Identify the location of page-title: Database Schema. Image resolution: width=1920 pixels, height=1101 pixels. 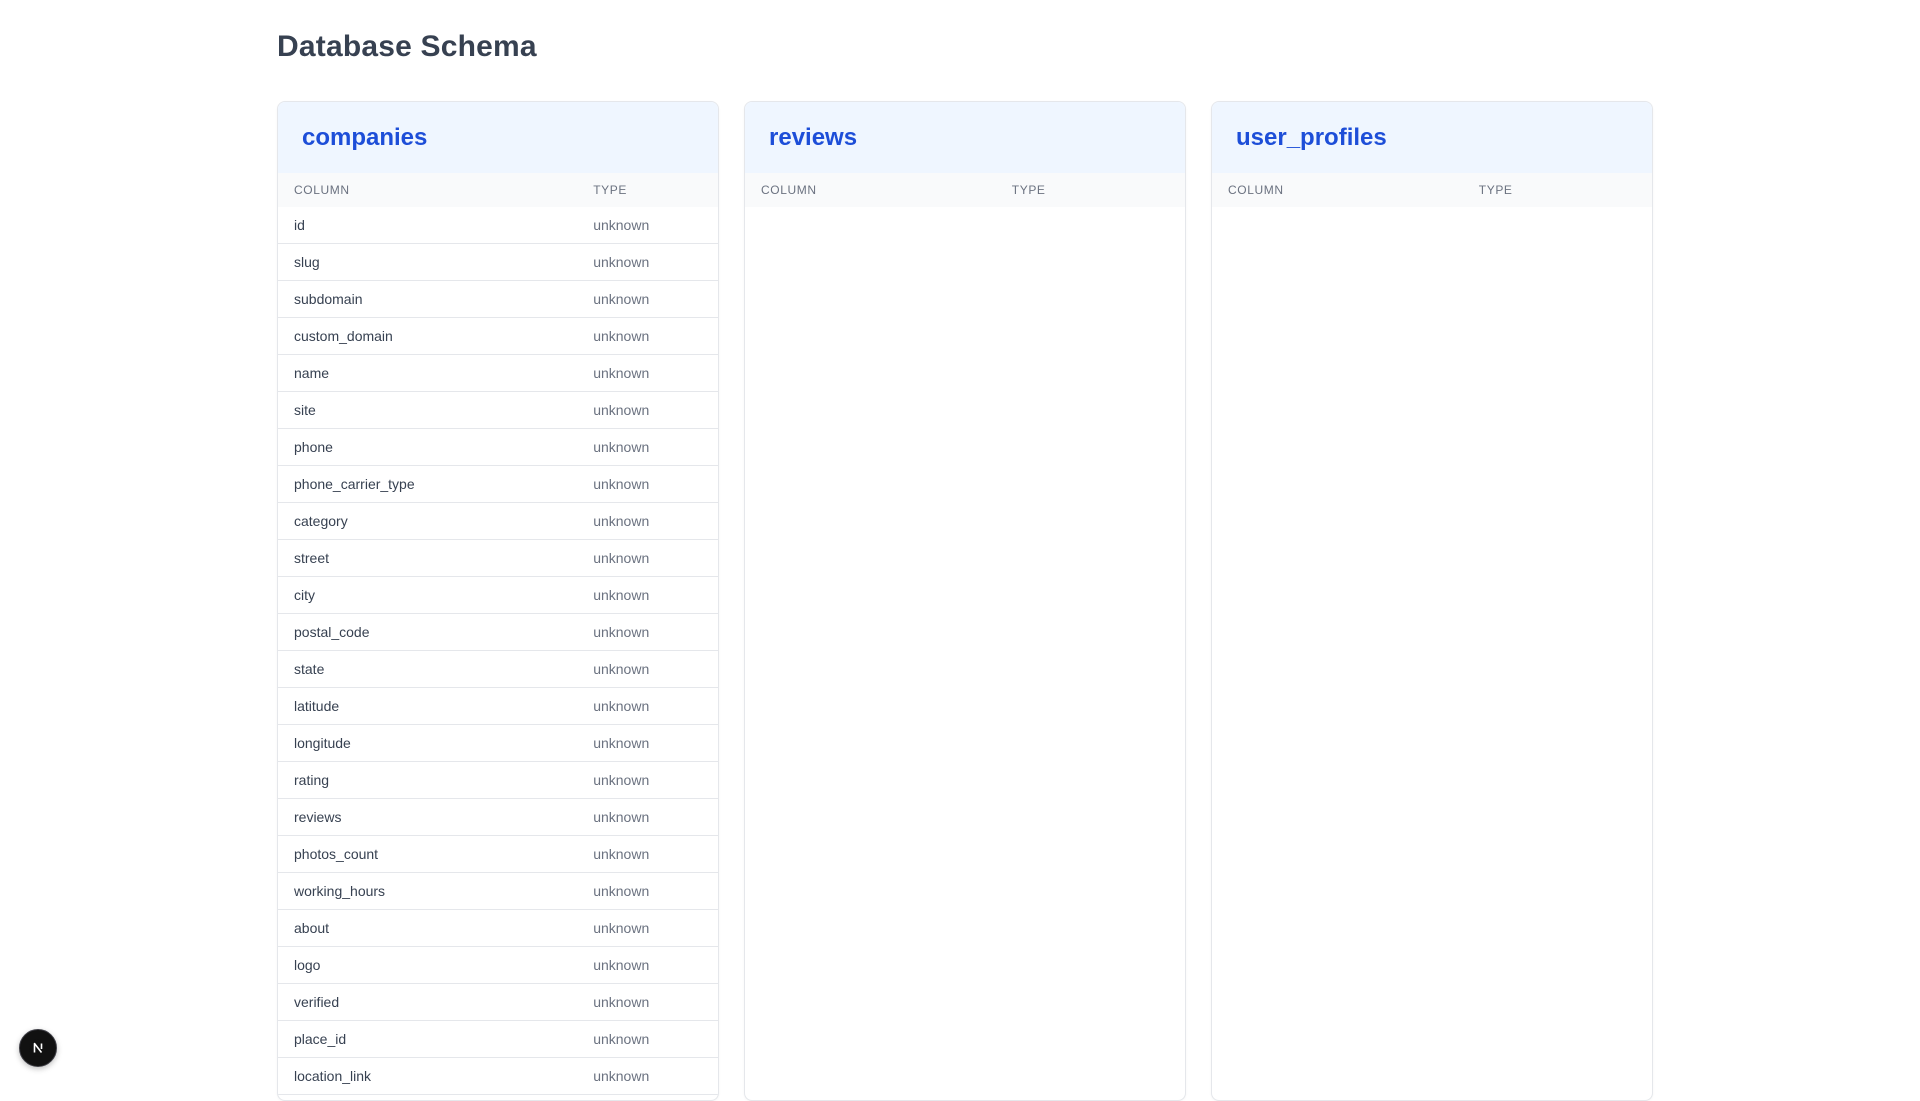
(407, 46).